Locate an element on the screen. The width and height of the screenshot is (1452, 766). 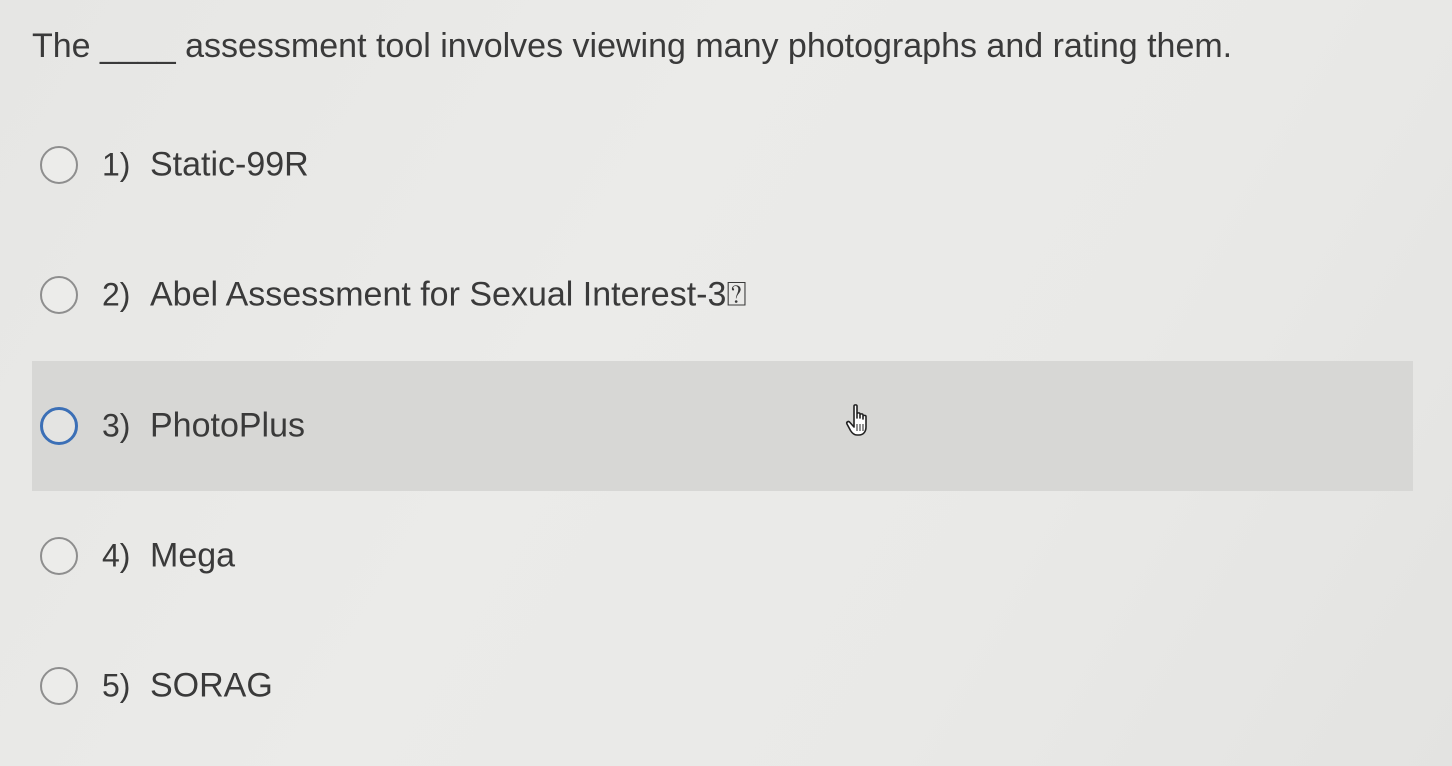
option-3-label: PhotoPlus is located at coordinates (227, 425).